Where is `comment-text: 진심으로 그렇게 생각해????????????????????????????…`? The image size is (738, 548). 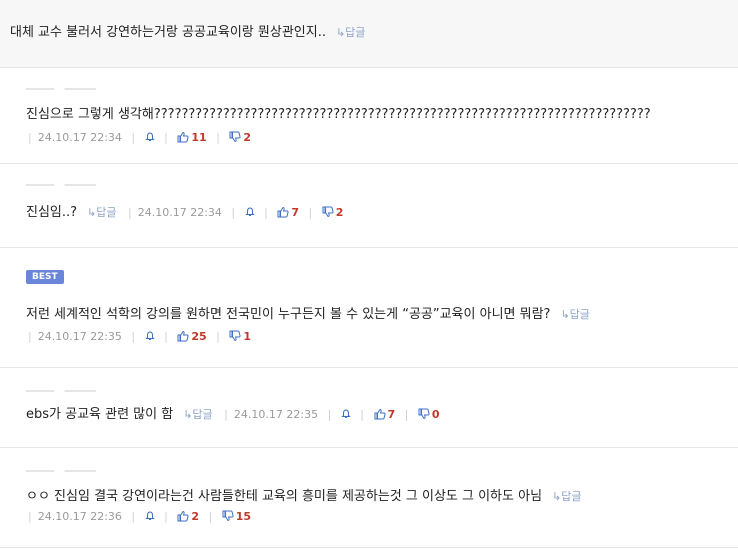
comment-text: 진심으로 그렇게 생각해????????????????????????????… is located at coordinates (338, 114).